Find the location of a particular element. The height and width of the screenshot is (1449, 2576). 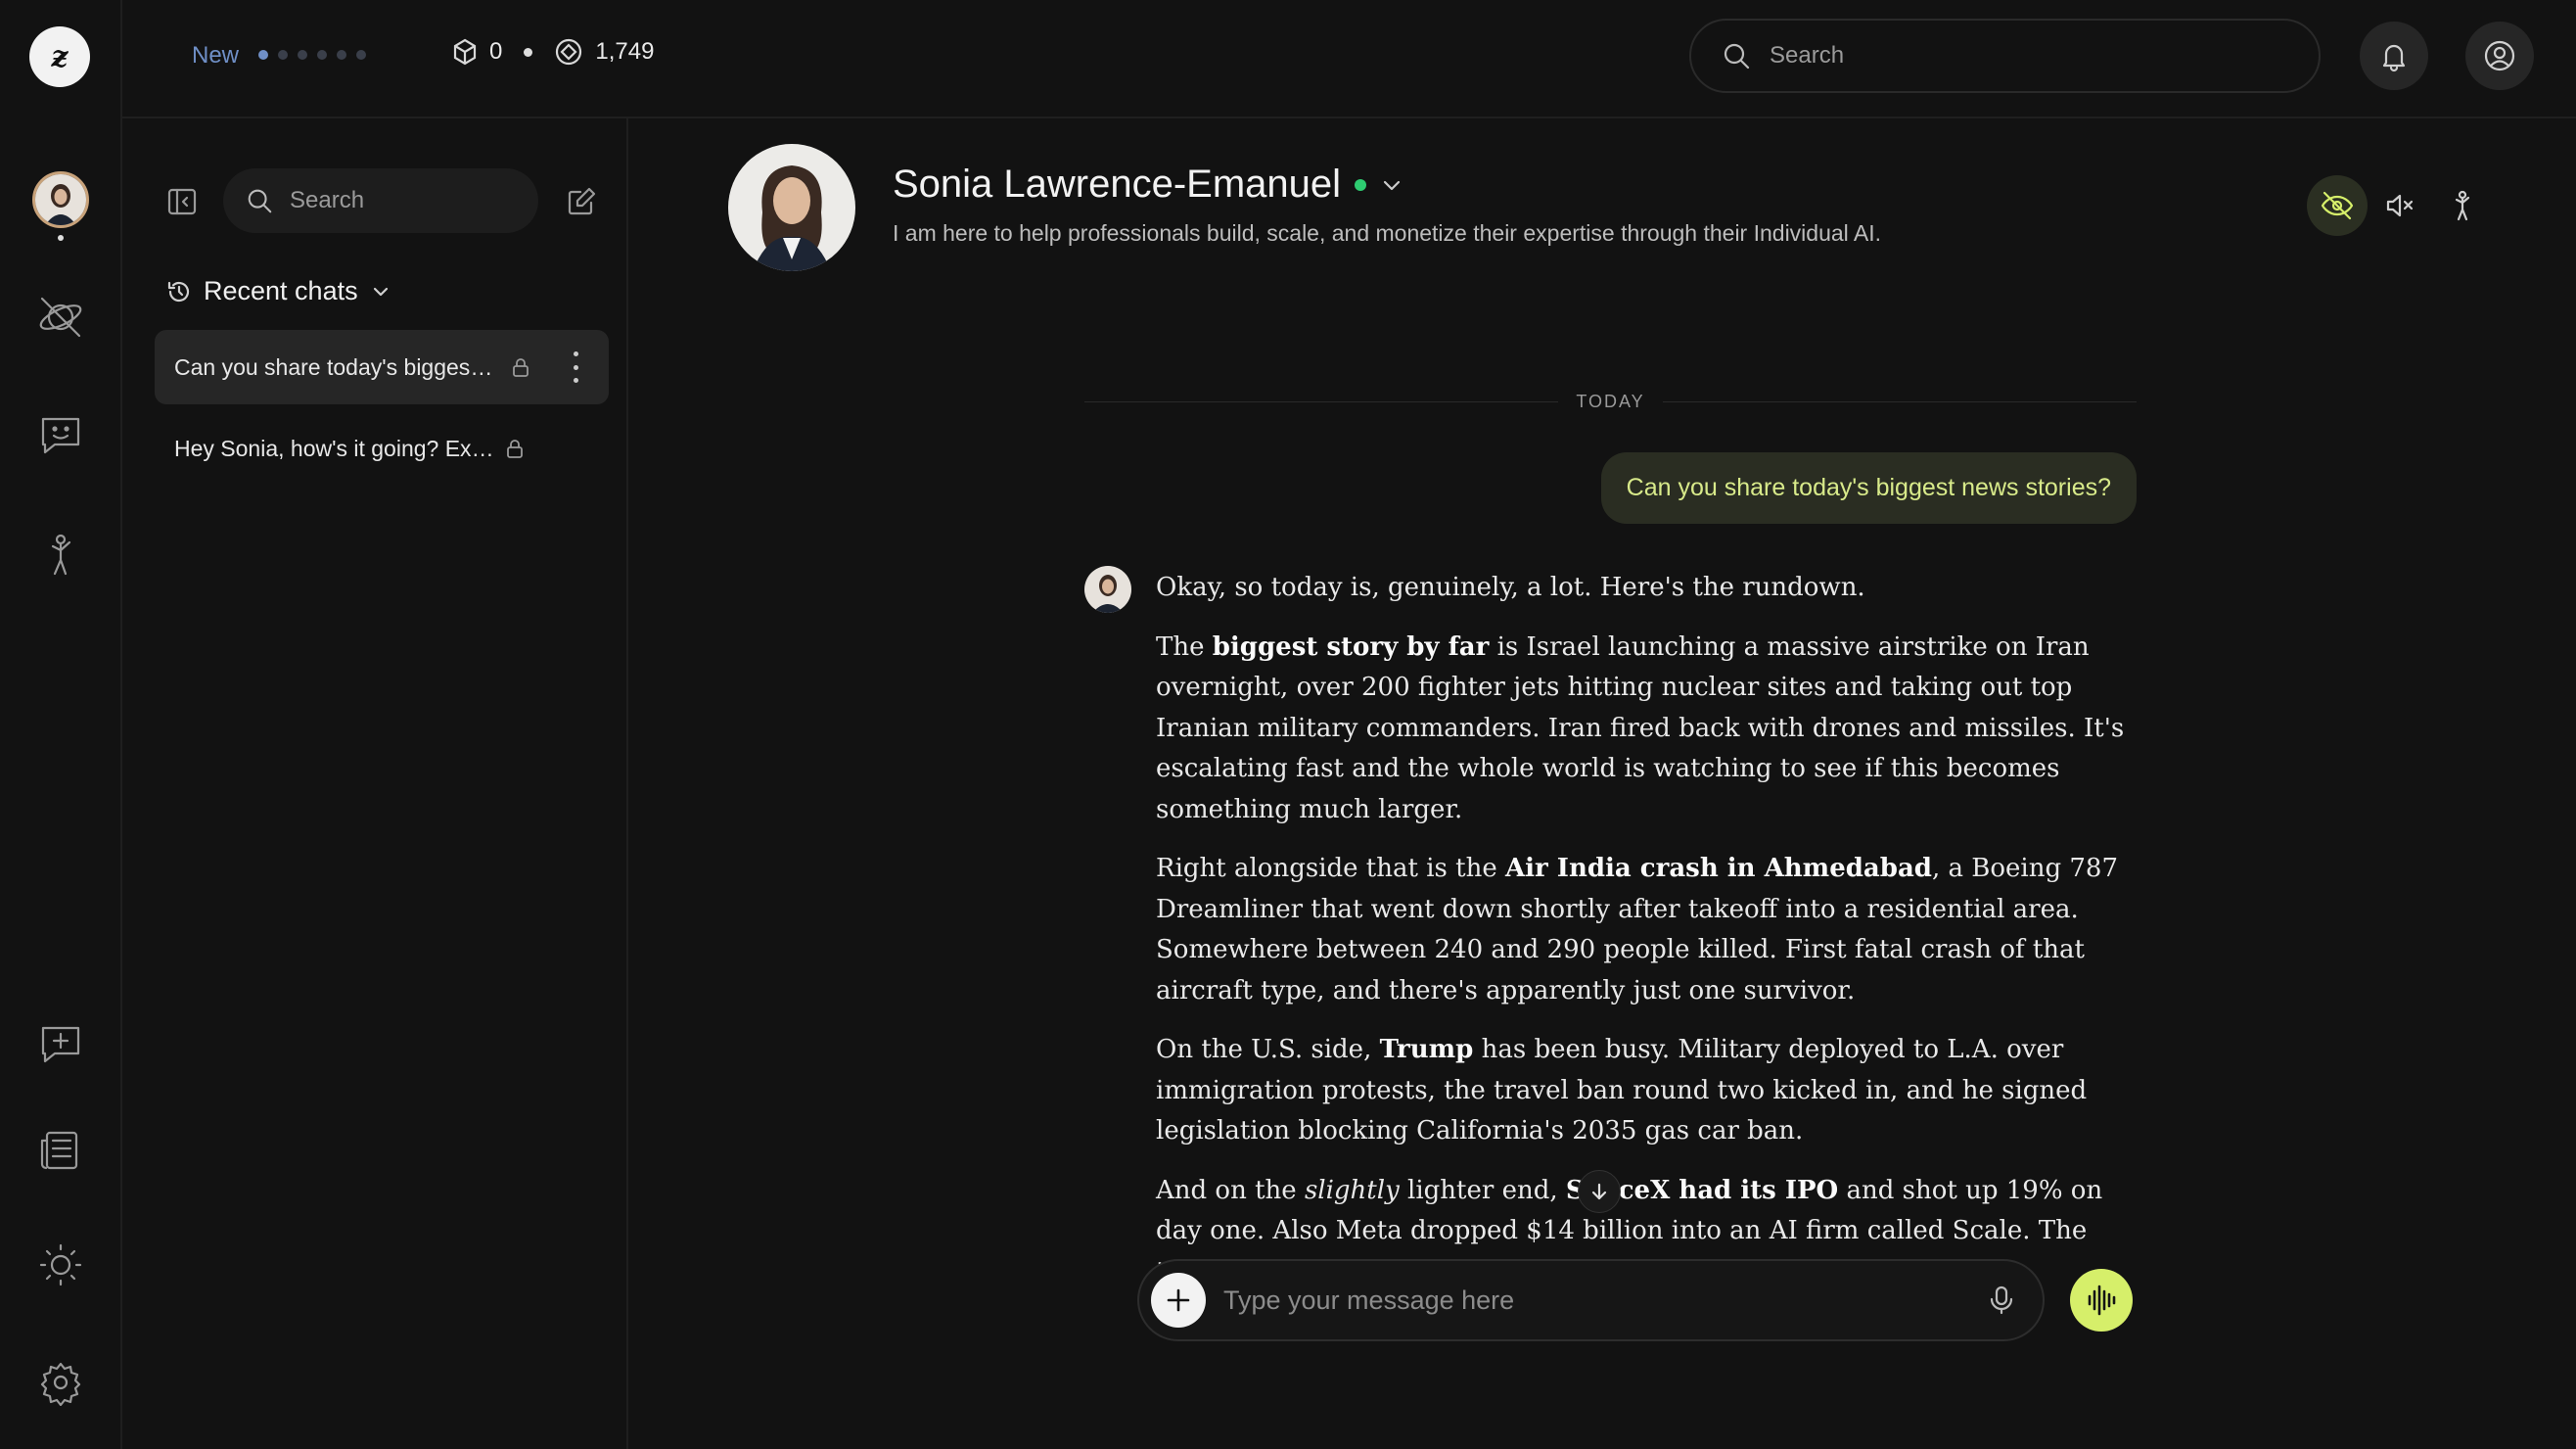

user-circle-icon is located at coordinates (2500, 55).